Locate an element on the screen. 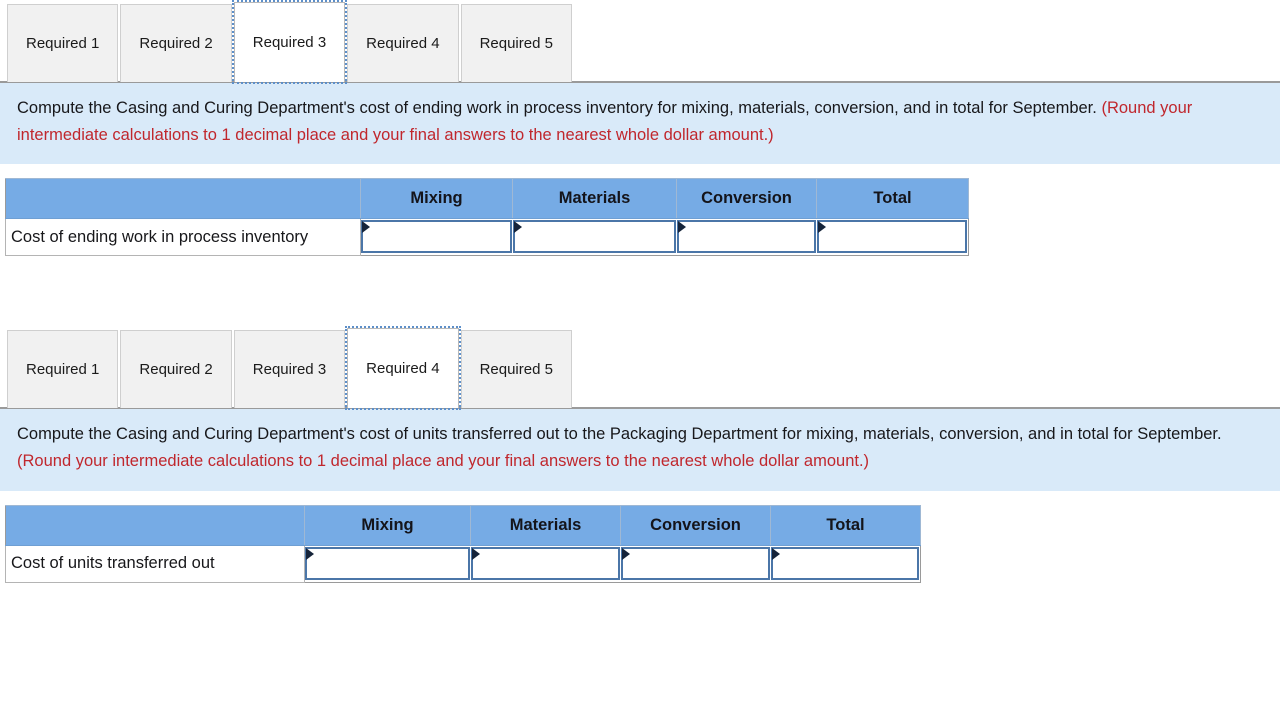  table-row: Cost of ending work in process inventory is located at coordinates (487, 237).